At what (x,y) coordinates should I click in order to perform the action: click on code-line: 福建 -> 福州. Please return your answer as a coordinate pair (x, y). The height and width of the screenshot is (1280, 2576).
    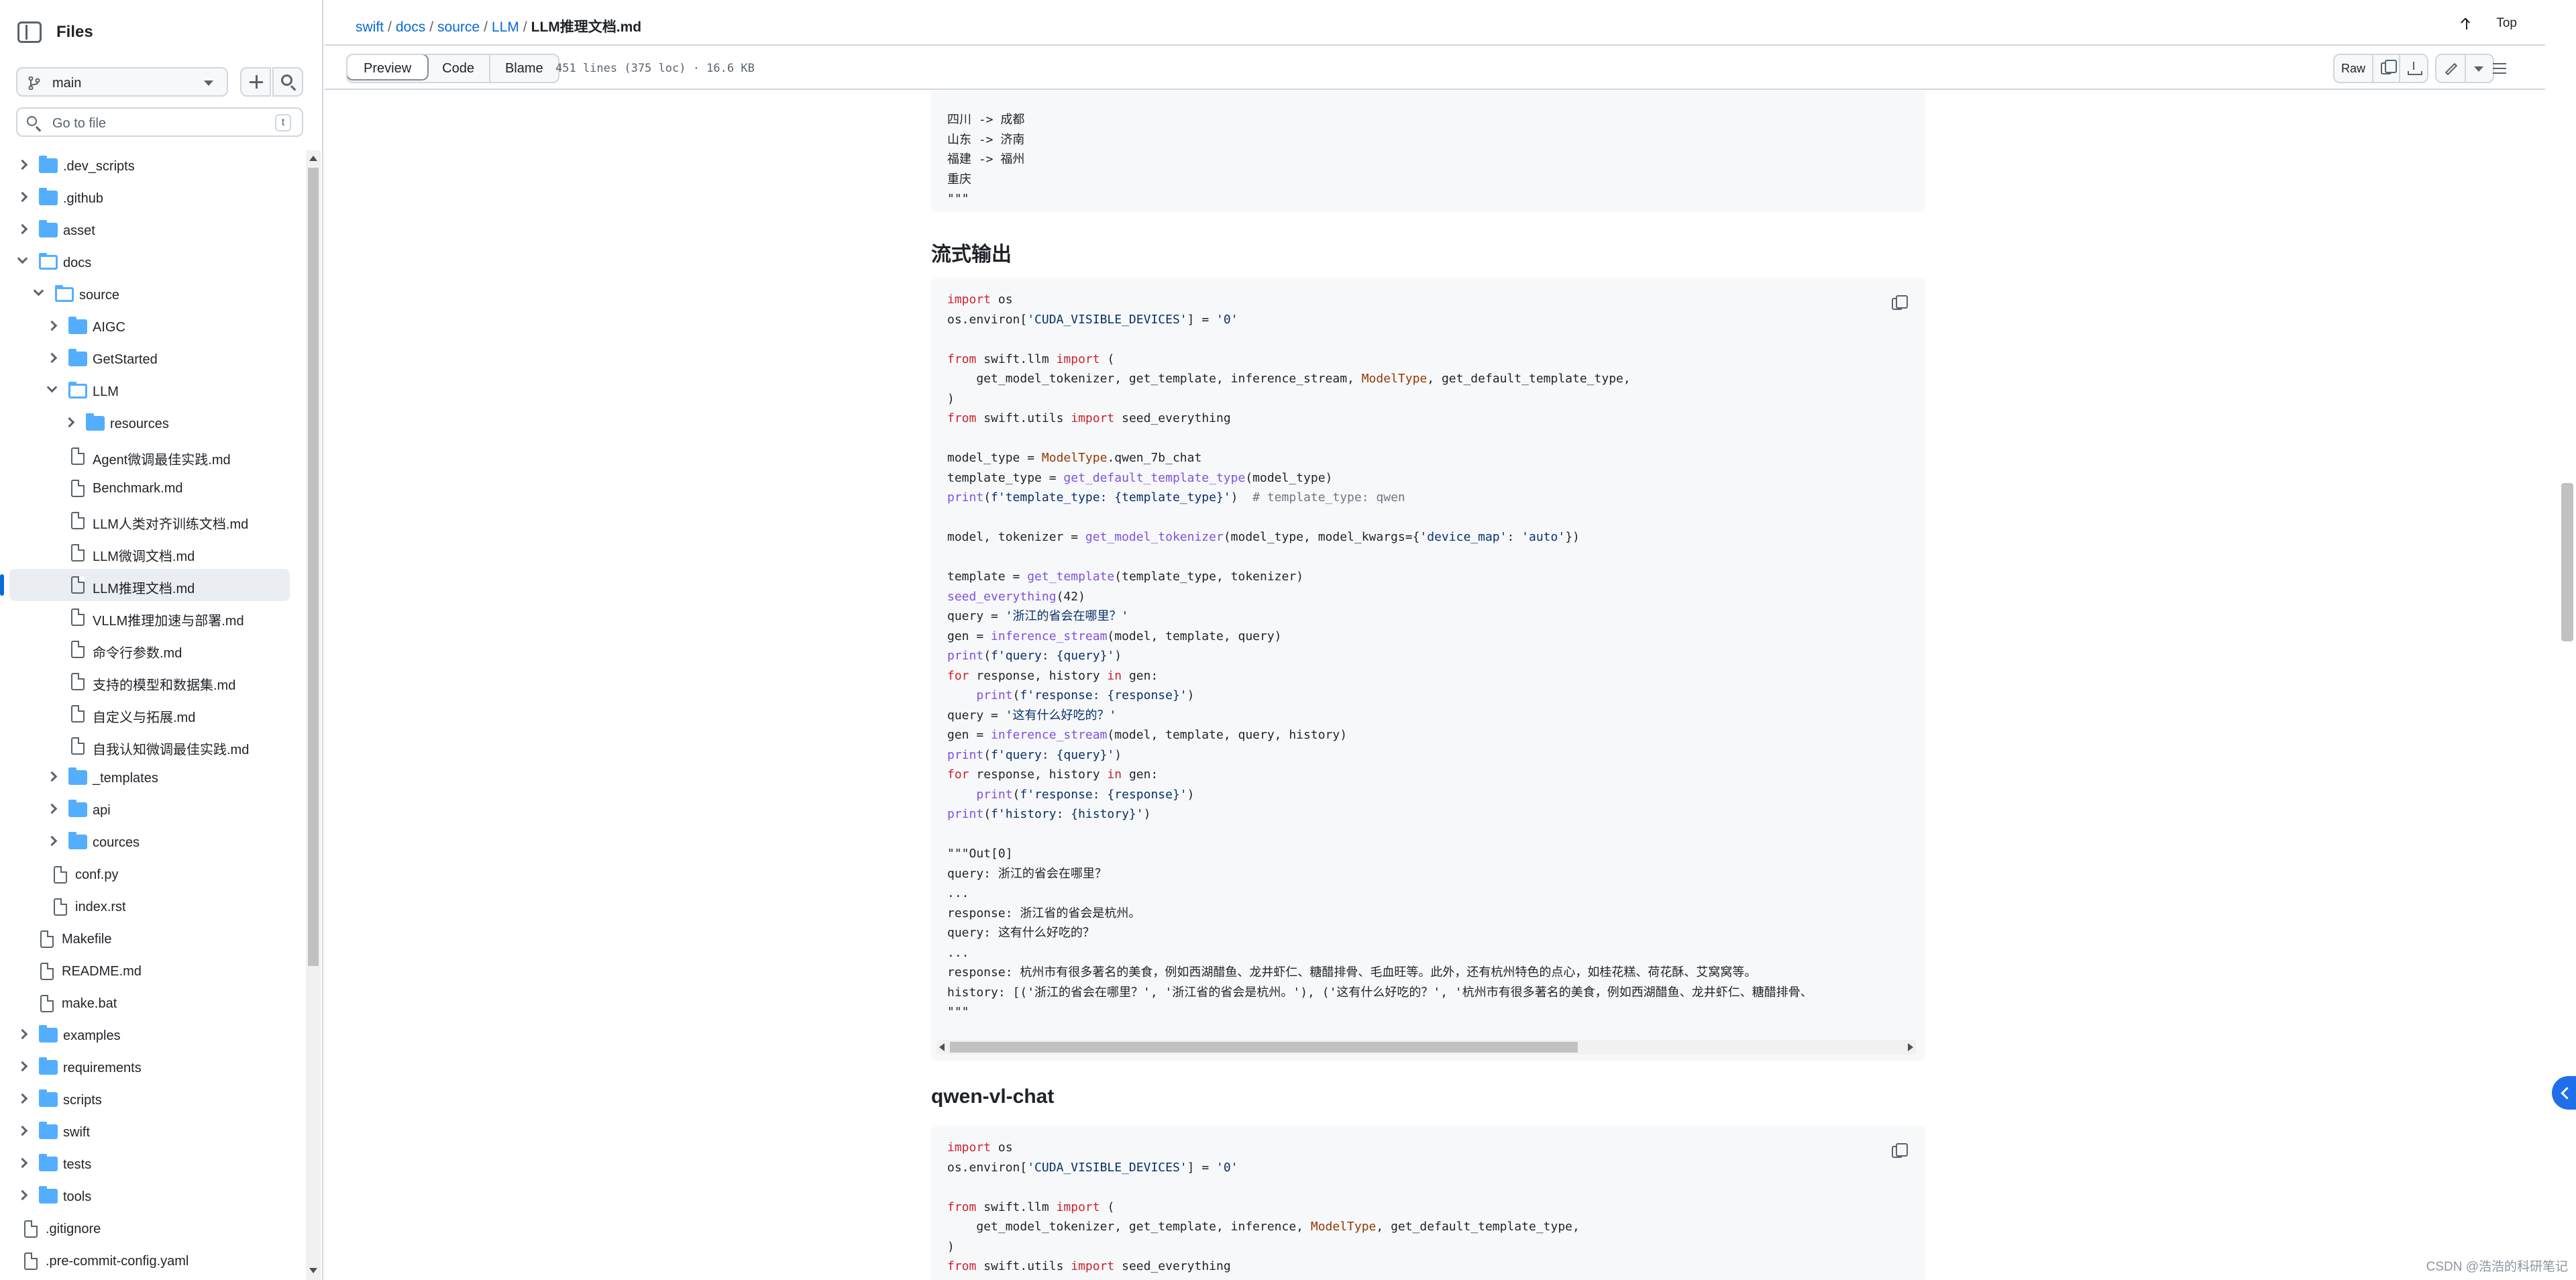
    Looking at the image, I should click on (986, 159).